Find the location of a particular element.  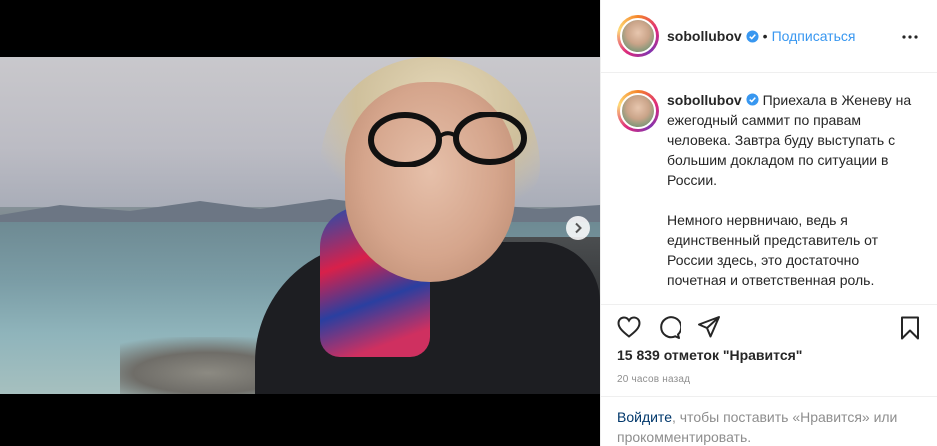

comment-icon is located at coordinates (670, 327).